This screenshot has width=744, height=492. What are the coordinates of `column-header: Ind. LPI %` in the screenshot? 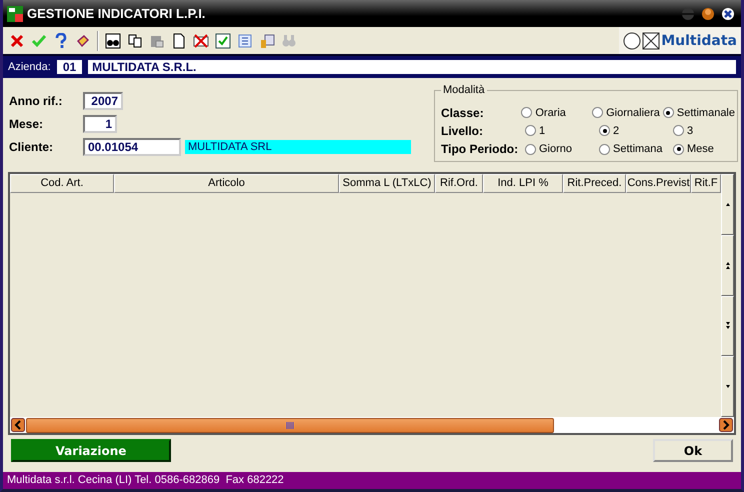 It's located at (523, 183).